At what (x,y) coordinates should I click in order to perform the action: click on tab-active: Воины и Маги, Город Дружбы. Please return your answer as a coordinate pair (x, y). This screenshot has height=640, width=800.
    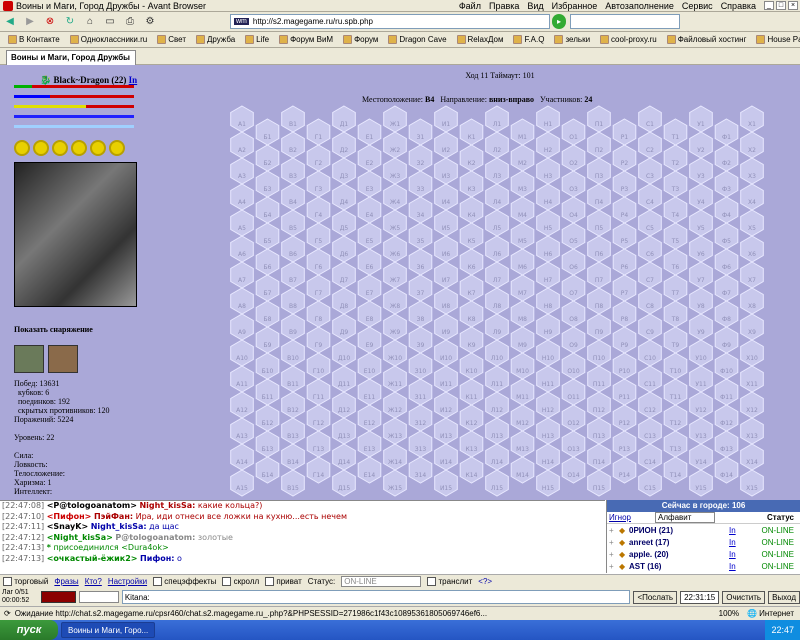
    Looking at the image, I should click on (71, 57).